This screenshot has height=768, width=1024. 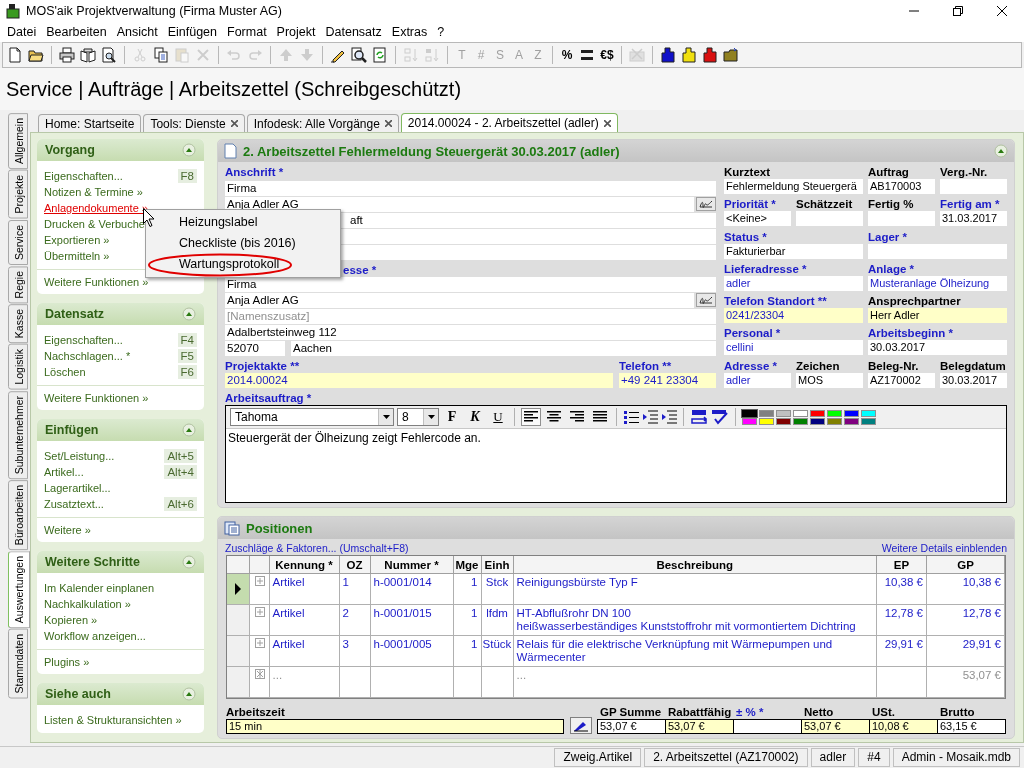 I want to click on menu-item: Datei, so click(x=22, y=32).